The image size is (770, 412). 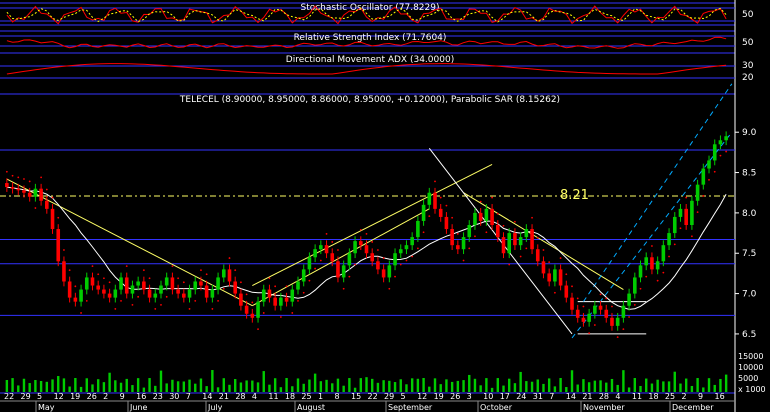 I want to click on x-tick-label: 10, so click(x=488, y=396).